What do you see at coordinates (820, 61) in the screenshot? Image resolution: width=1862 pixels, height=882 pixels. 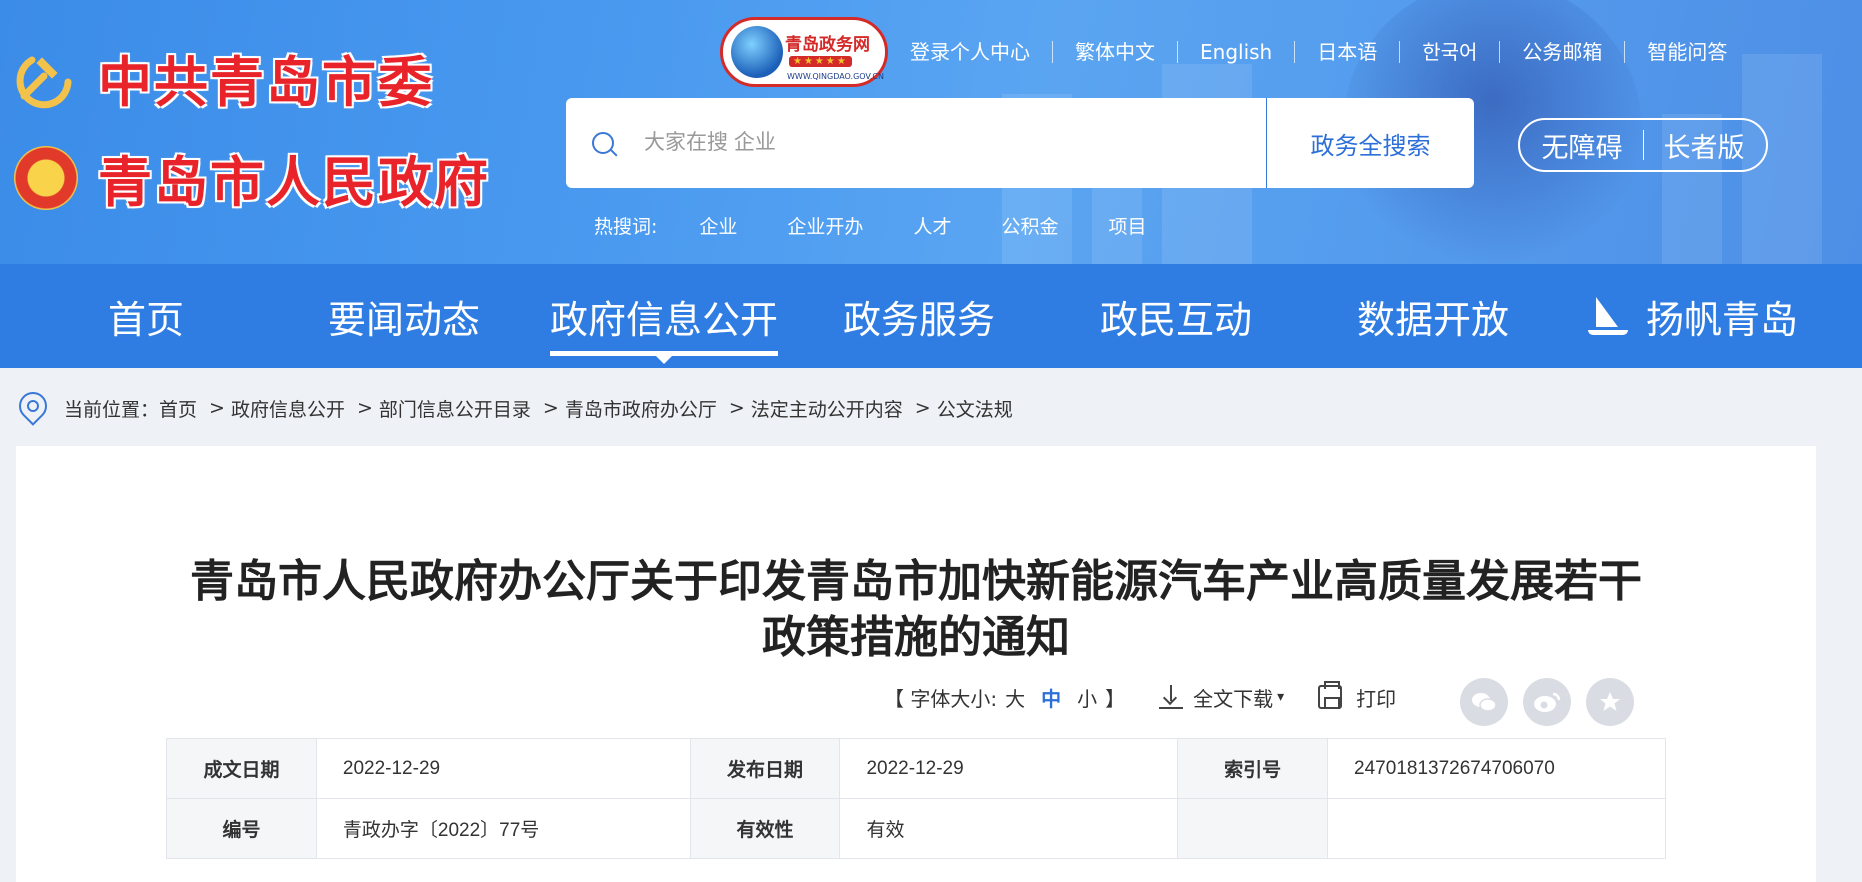 I see `portal-stars: ★★★★★` at bounding box center [820, 61].